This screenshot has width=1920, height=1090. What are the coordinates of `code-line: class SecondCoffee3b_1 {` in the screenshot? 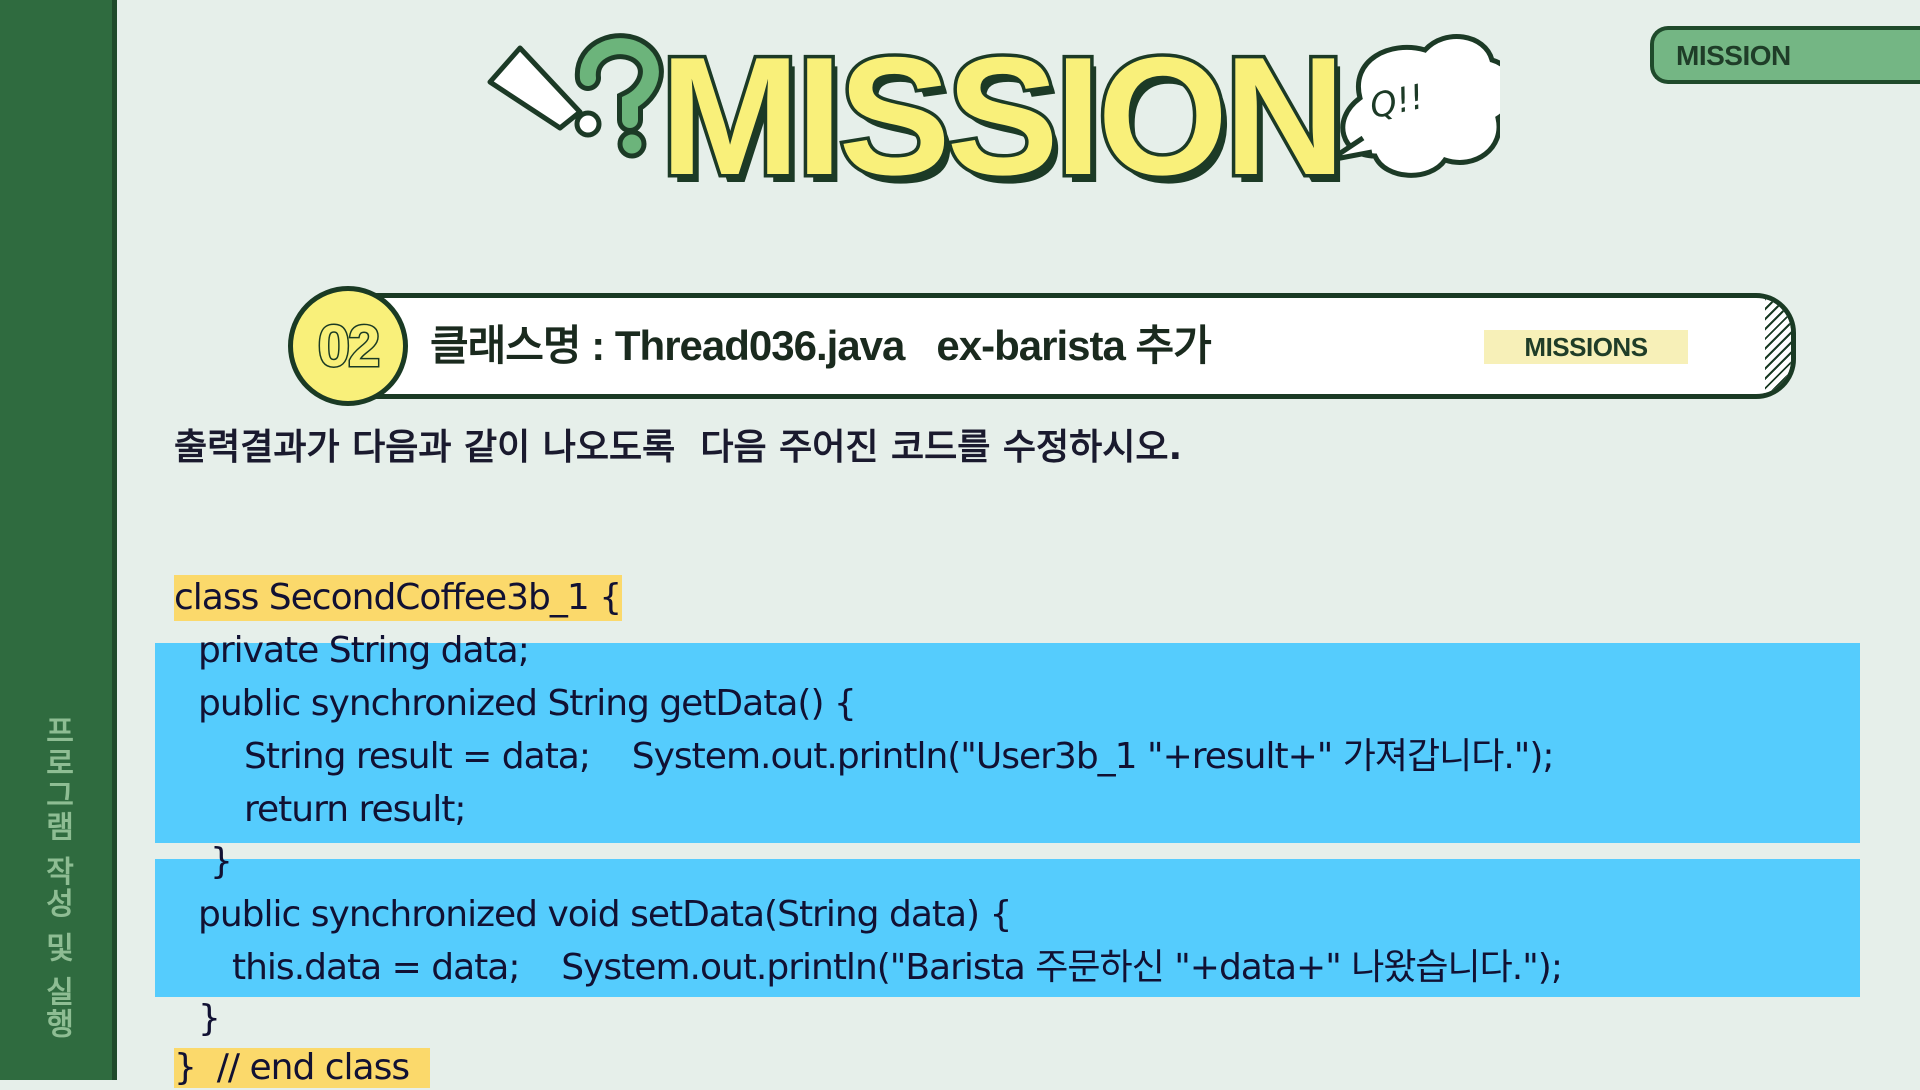 It's located at (398, 597).